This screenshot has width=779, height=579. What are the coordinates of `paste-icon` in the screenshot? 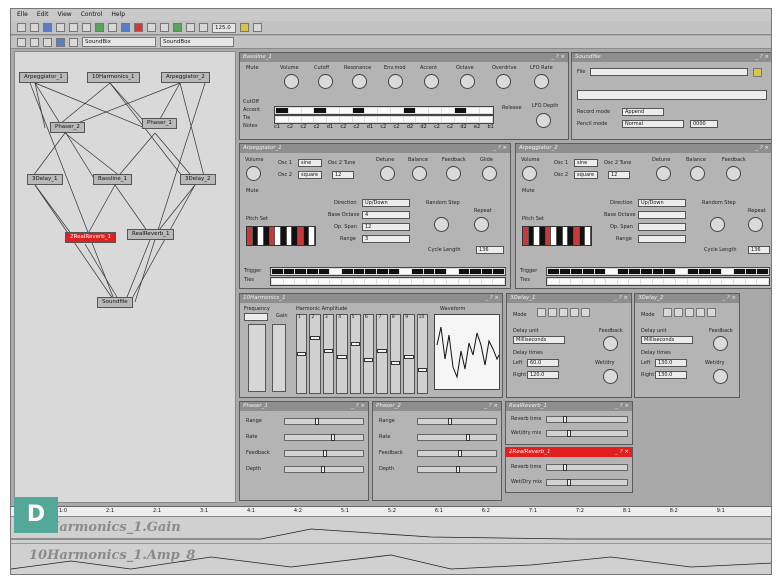 It's located at (86, 27).